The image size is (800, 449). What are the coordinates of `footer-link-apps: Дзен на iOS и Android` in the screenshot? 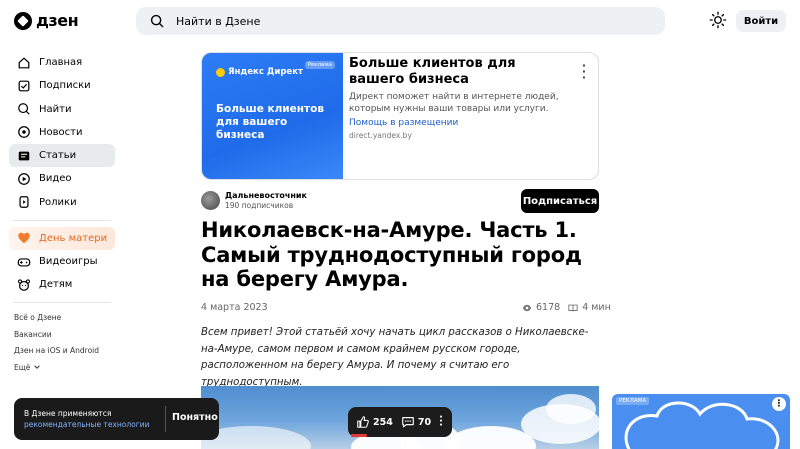 It's located at (62, 350).